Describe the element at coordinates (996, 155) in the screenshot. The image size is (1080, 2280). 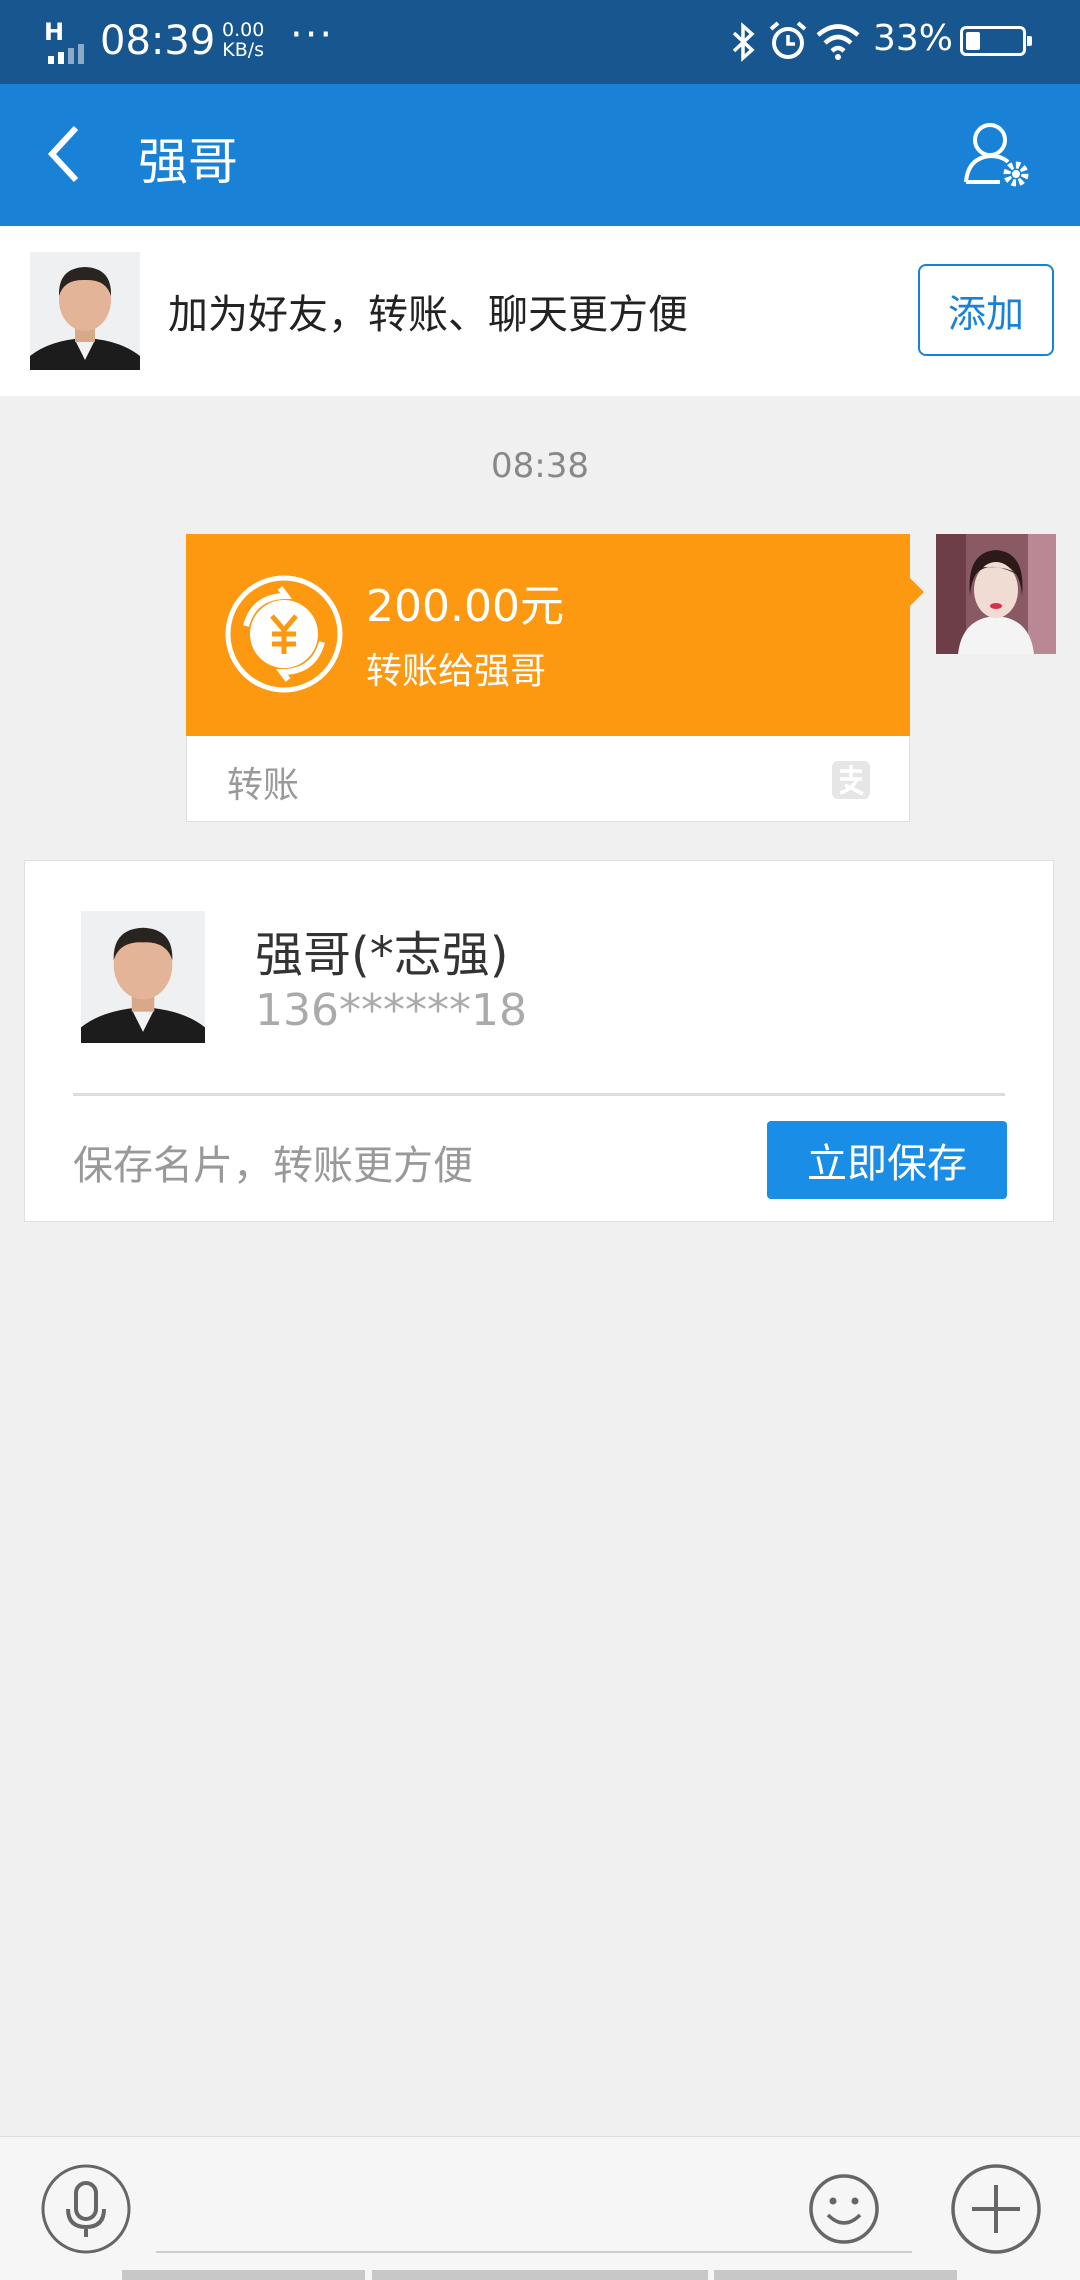
I see `person-settings-icon` at that location.